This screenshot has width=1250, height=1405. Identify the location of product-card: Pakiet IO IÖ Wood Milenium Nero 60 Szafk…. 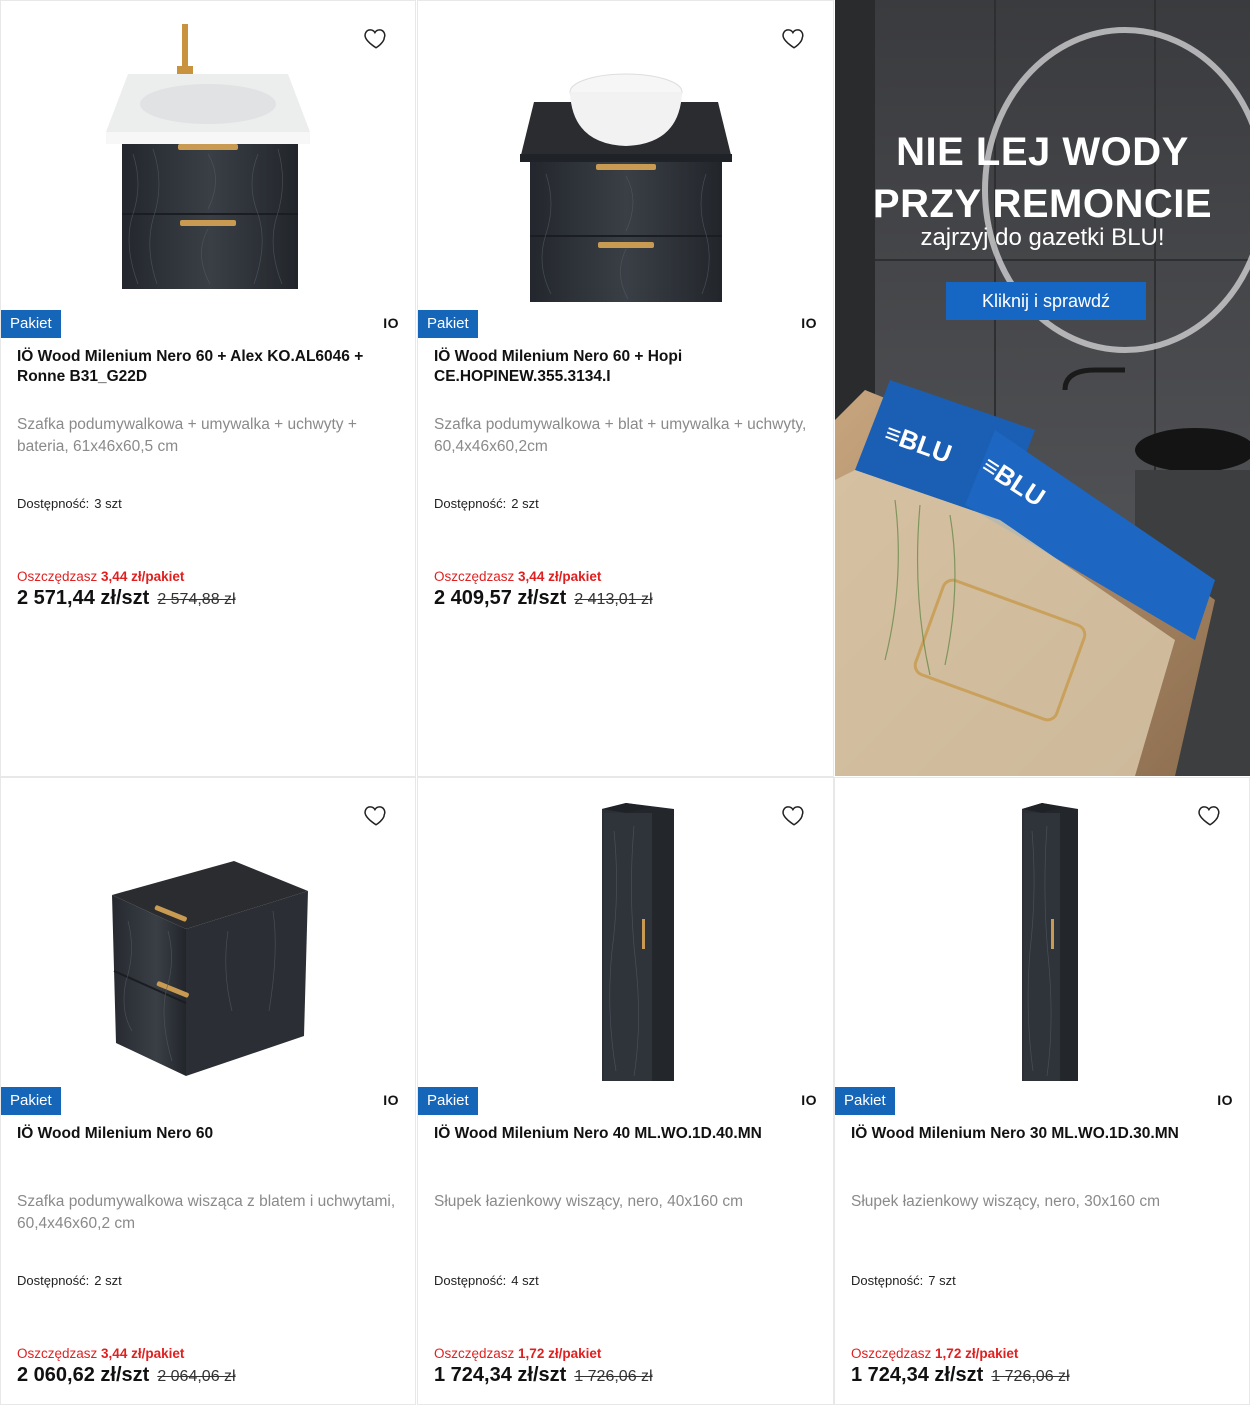
(208, 1091).